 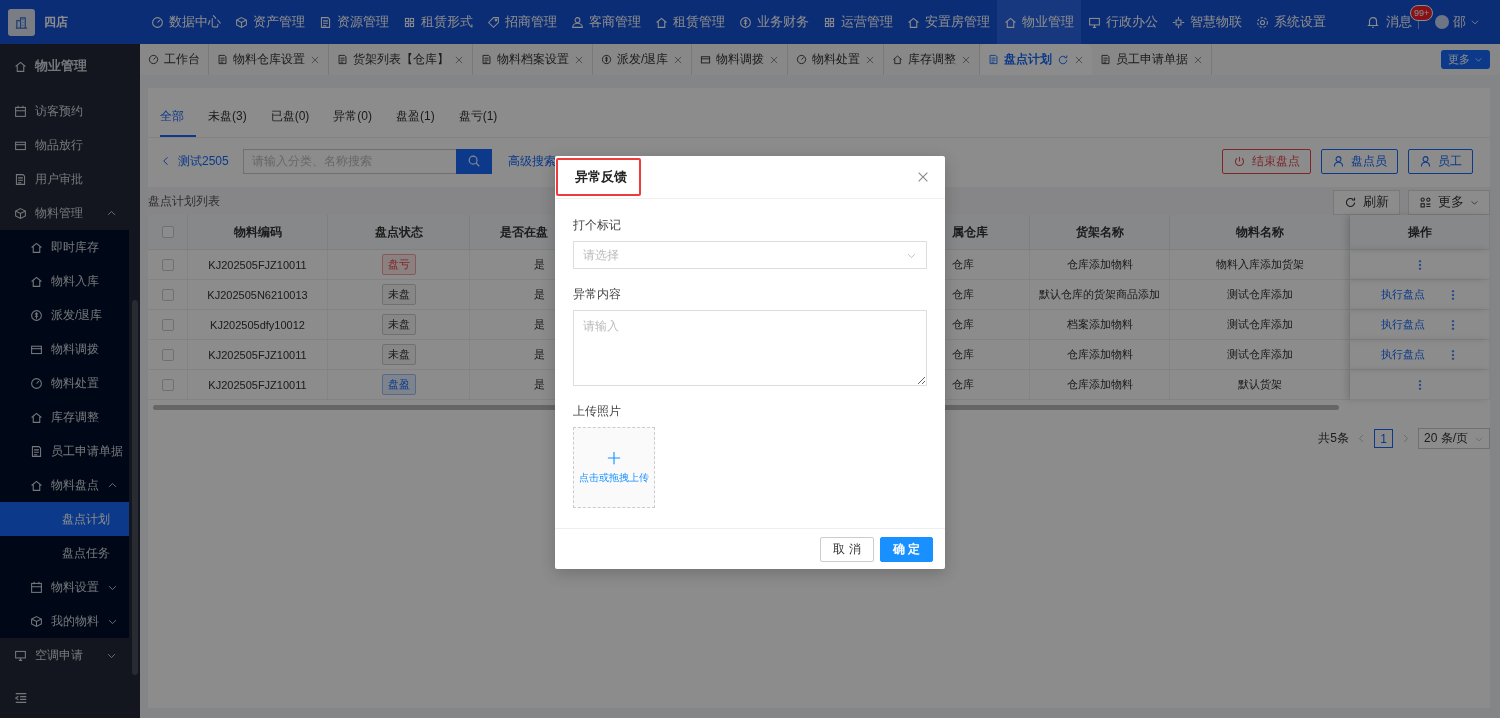 I want to click on chip-icon, so click(x=1178, y=22).